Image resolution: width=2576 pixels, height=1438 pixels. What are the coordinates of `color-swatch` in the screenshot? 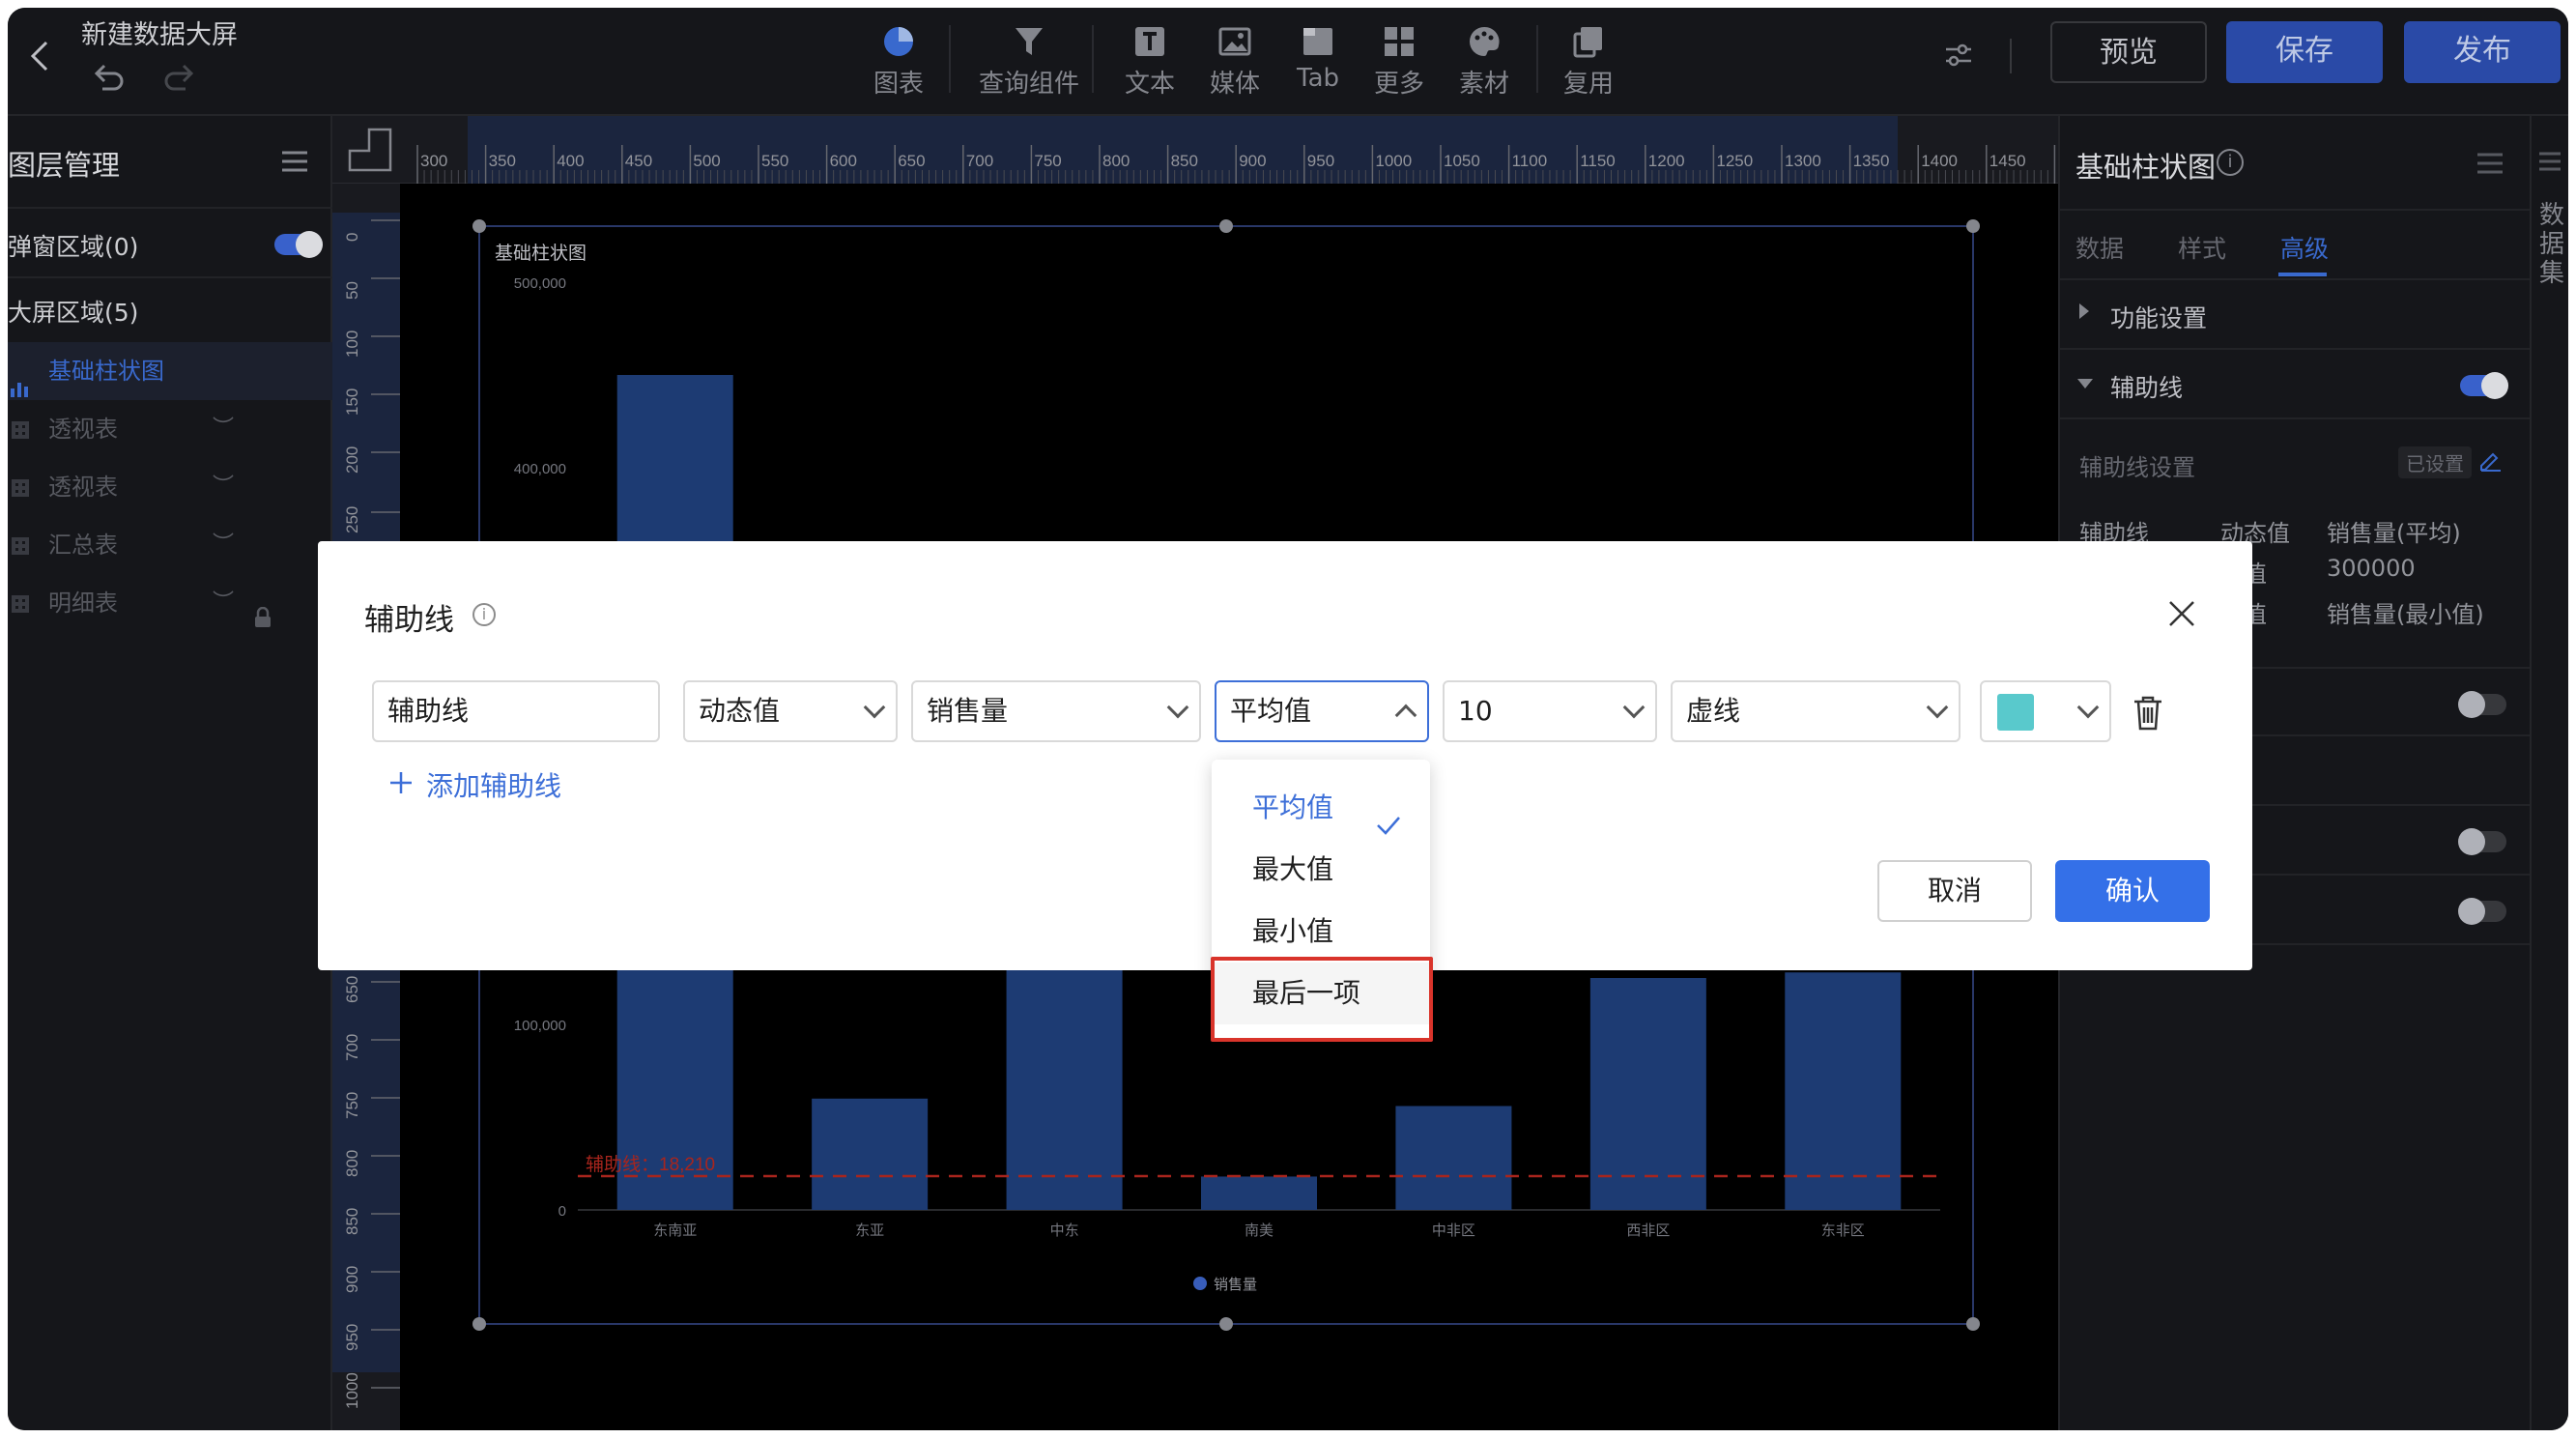 It's located at (2016, 713).